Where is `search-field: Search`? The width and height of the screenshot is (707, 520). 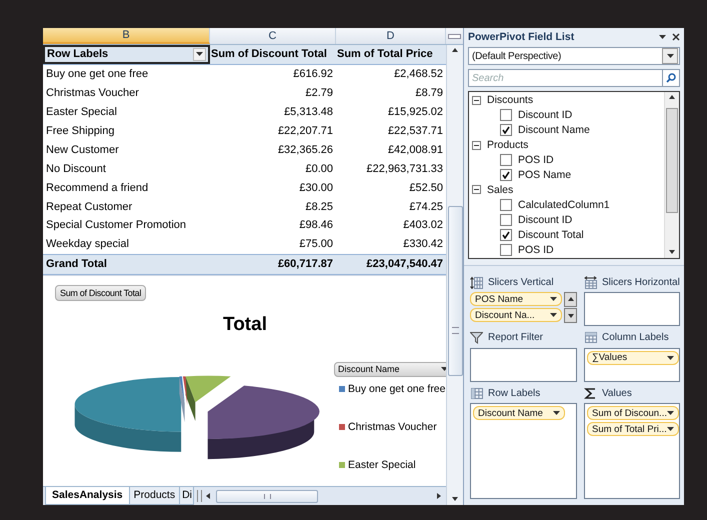
search-field: Search is located at coordinates (574, 78).